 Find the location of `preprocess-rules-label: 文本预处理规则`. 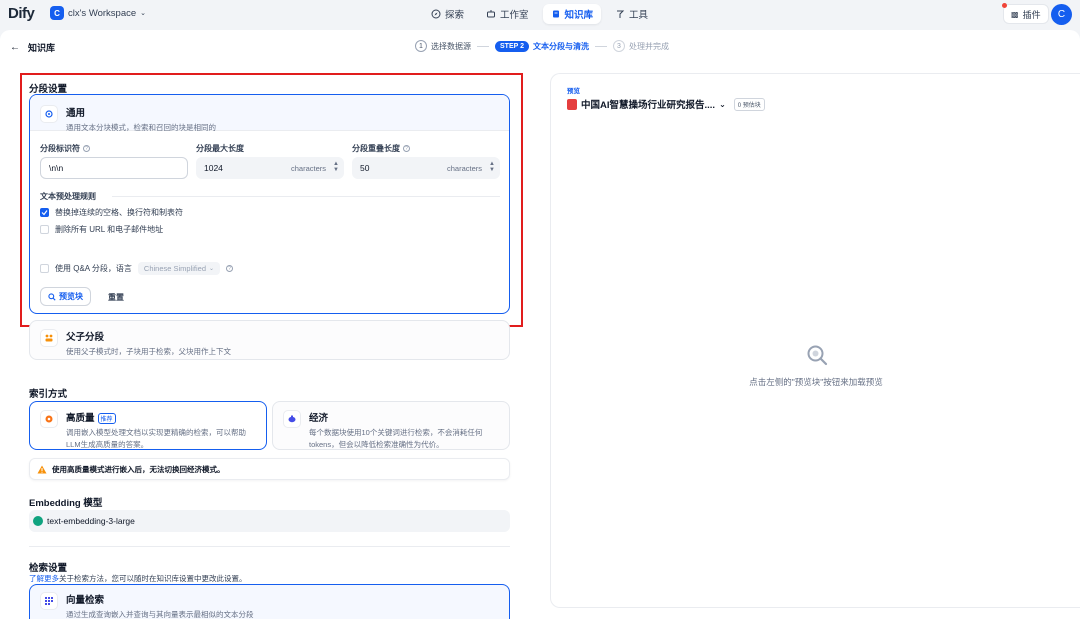

preprocess-rules-label: 文本预处理规则 is located at coordinates (68, 196).